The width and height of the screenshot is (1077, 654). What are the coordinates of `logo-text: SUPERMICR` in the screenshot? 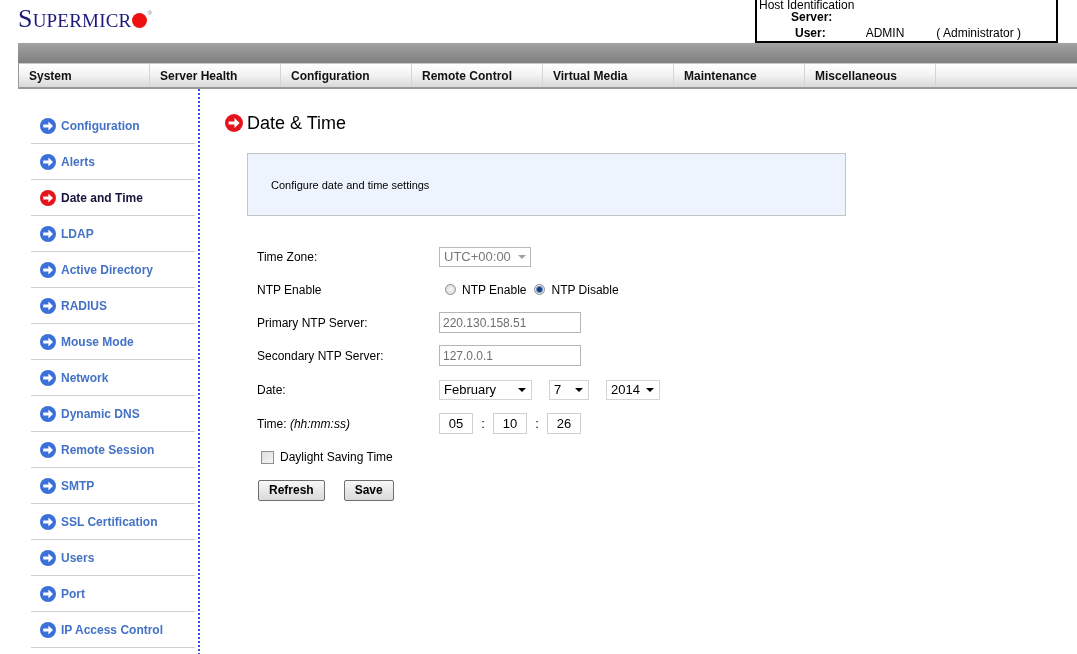 It's located at (75, 20).